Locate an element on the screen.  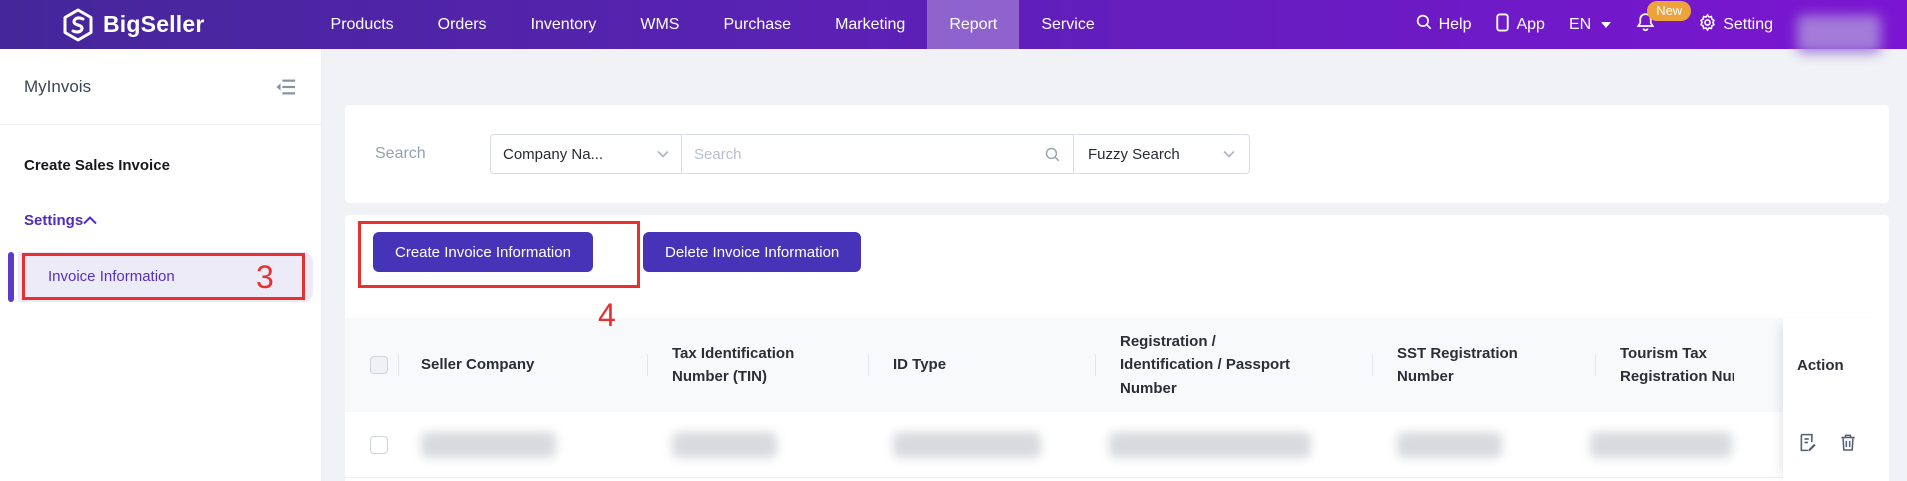
sidebar-title: MyInvois is located at coordinates (58, 86).